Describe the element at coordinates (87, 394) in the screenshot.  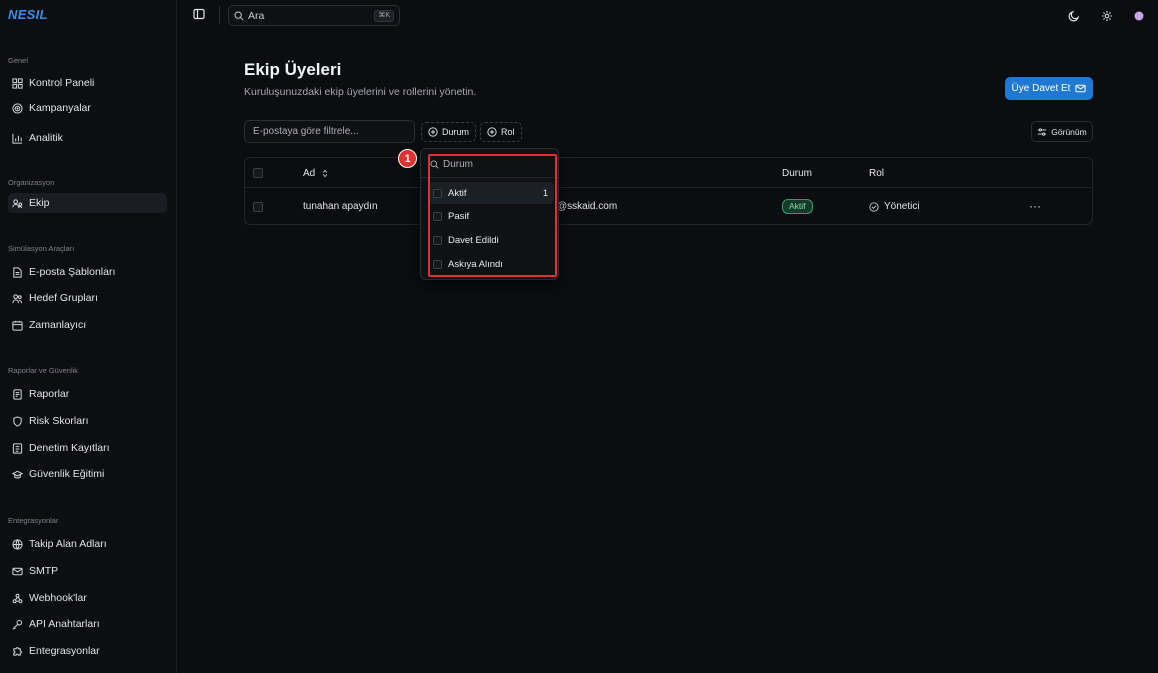
I see `sidebar-item-reports: Raporlar` at that location.